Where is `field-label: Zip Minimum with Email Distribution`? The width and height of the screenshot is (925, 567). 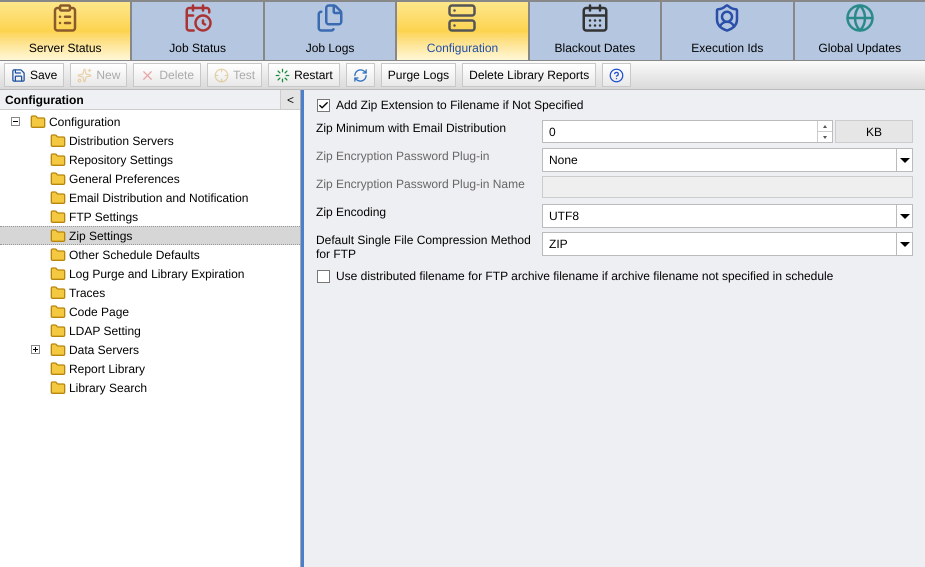 field-label: Zip Minimum with Email Distribution is located at coordinates (412, 127).